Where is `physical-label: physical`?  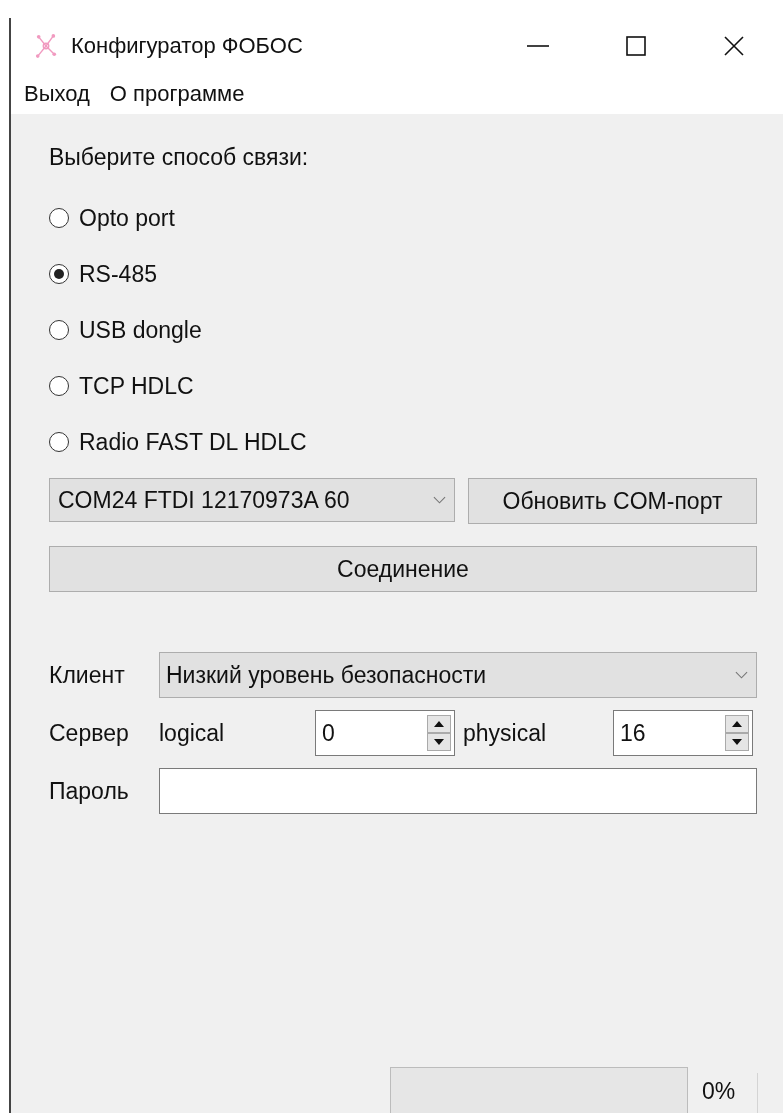
physical-label: physical is located at coordinates (505, 733).